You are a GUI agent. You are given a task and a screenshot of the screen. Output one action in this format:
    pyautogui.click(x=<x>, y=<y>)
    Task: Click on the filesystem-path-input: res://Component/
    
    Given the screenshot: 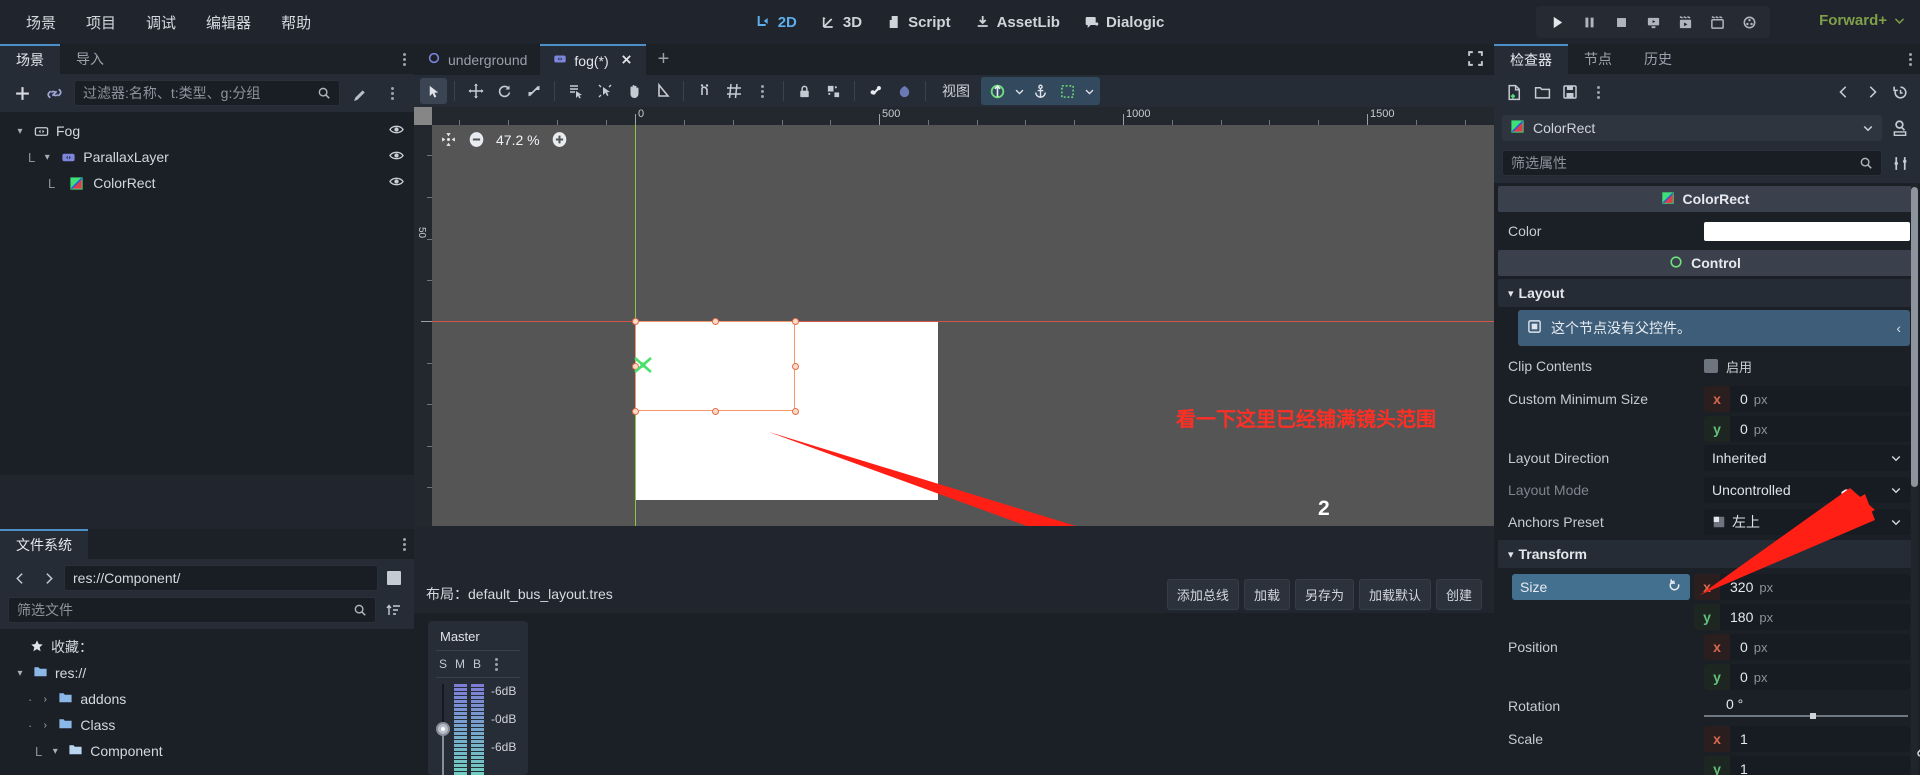 What is the action you would take?
    pyautogui.click(x=221, y=578)
    